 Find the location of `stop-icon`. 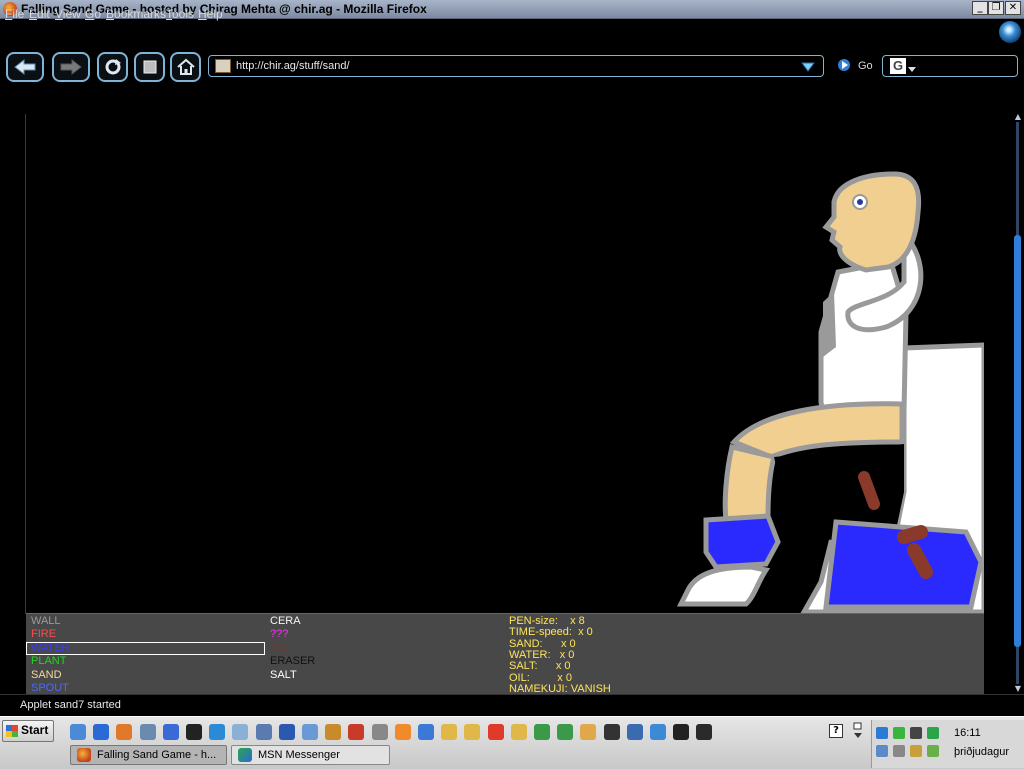

stop-icon is located at coordinates (149, 67).